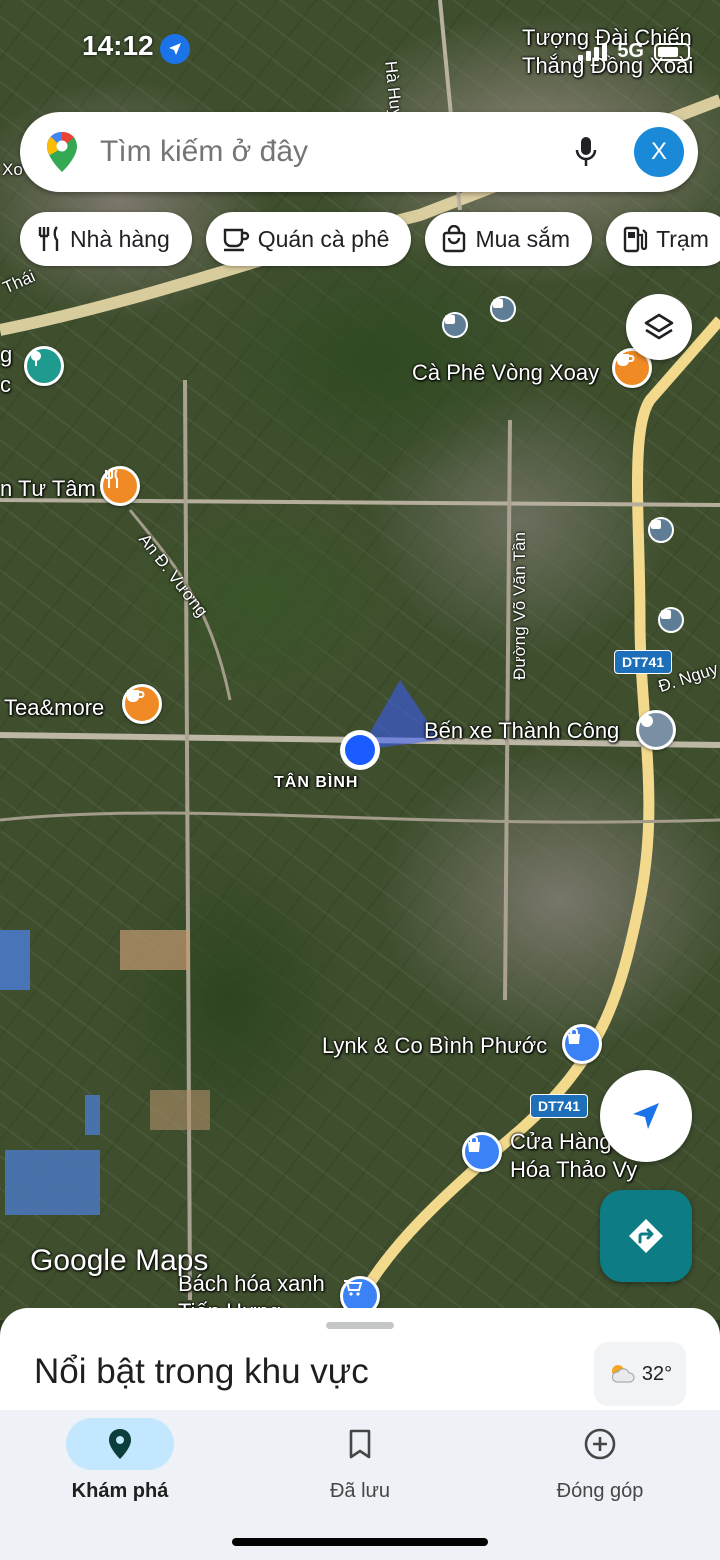 The width and height of the screenshot is (720, 1560). Describe the element at coordinates (6, 354) in the screenshot. I see `left-edge-label-1: g` at that location.